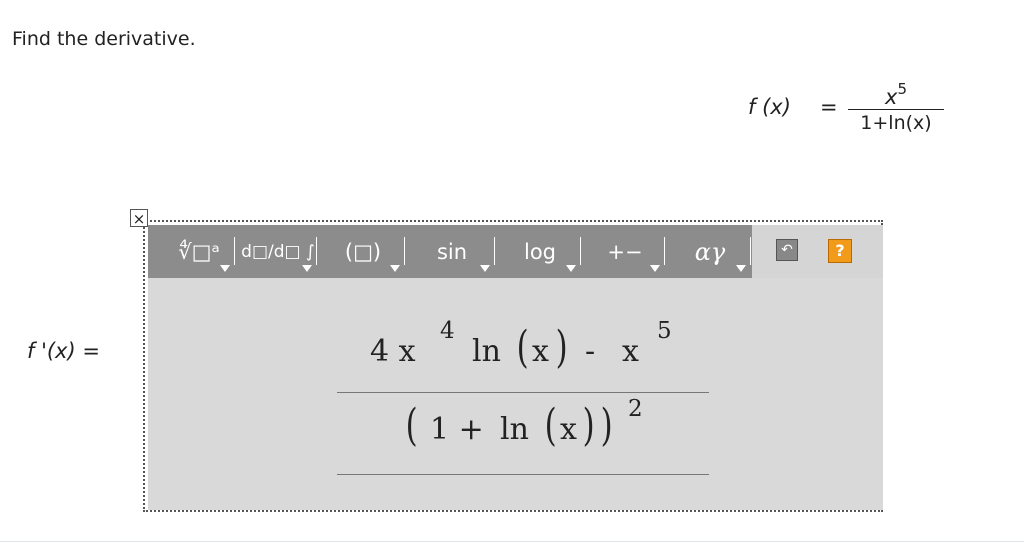 This screenshot has width=1024, height=543. What do you see at coordinates (447, 331) in the screenshot?
I see `numerator-coefficient-exponent: 4` at bounding box center [447, 331].